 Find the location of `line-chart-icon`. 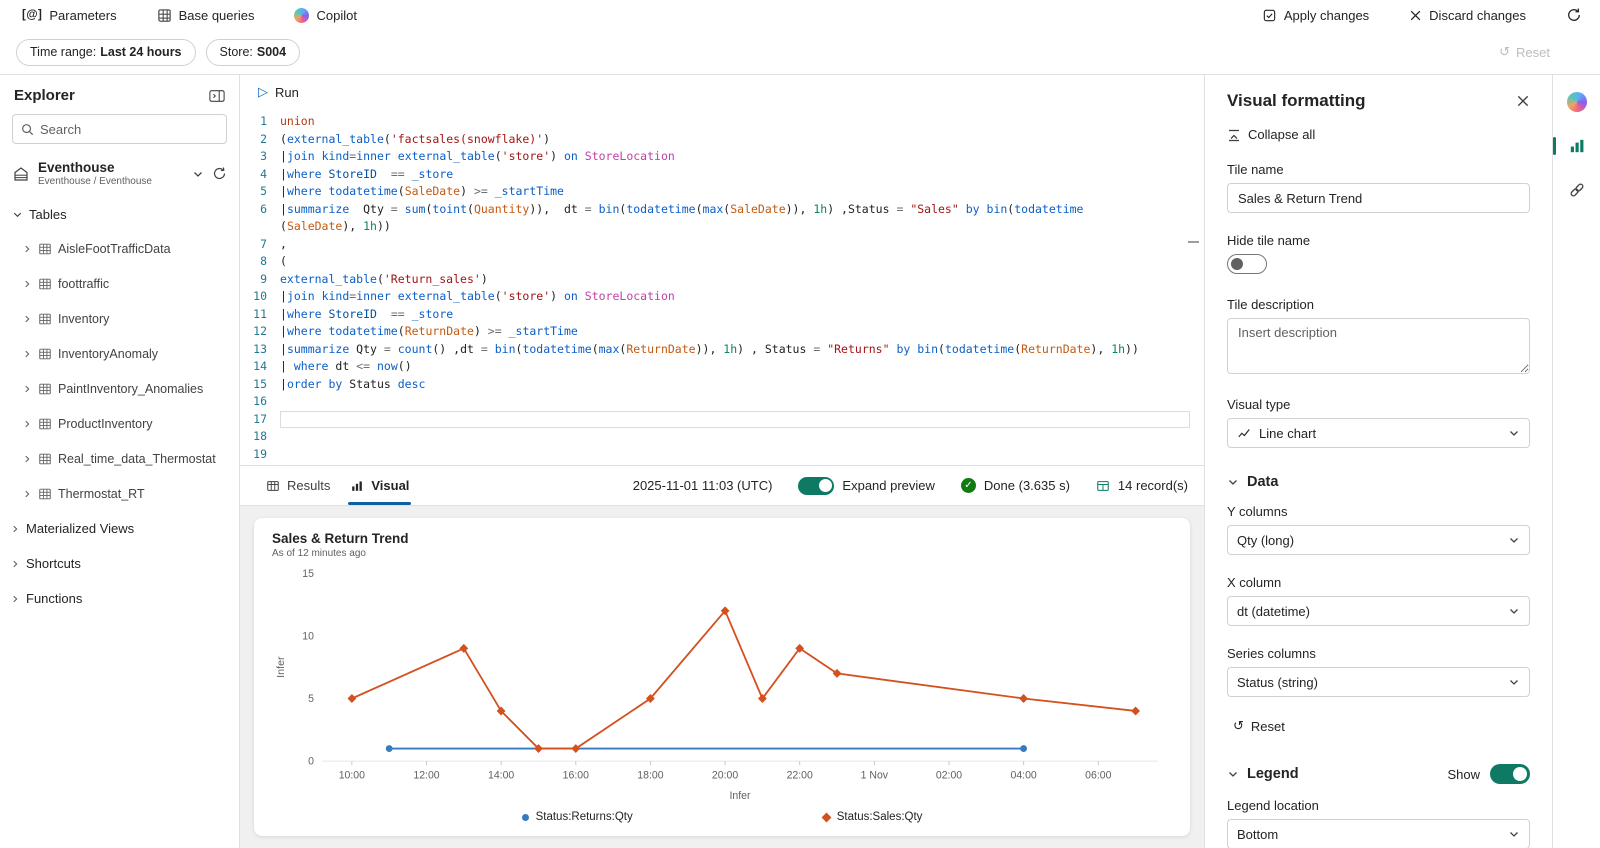

line-chart-icon is located at coordinates (1244, 433).